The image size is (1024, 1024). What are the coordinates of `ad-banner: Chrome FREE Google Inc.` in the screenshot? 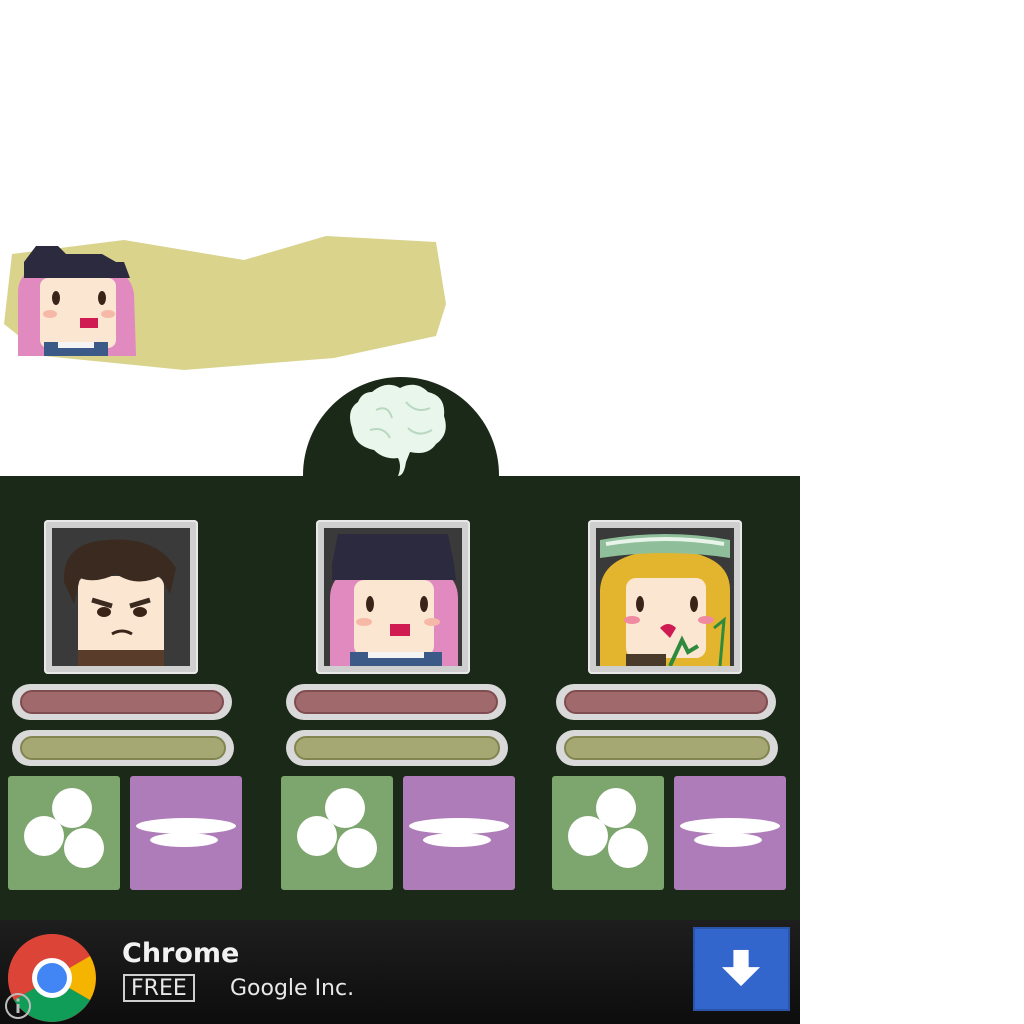 It's located at (400, 972).